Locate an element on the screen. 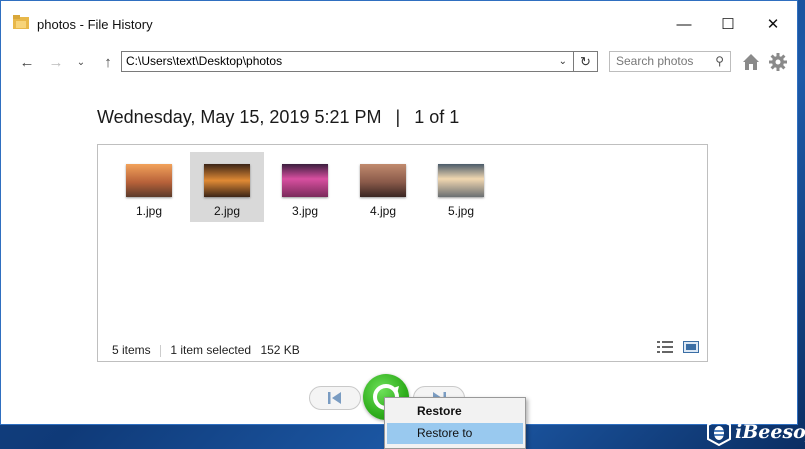 The height and width of the screenshot is (449, 805). close-button: ✕ is located at coordinates (773, 24).